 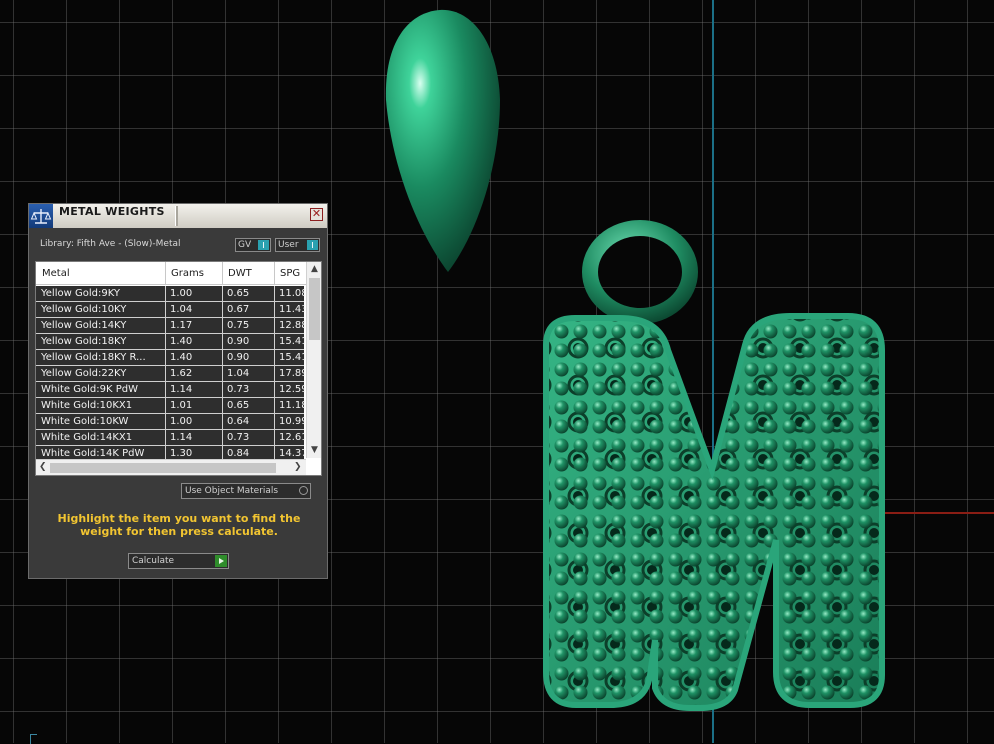 I want to click on cell-spg: 17.89, so click(x=292, y=373).